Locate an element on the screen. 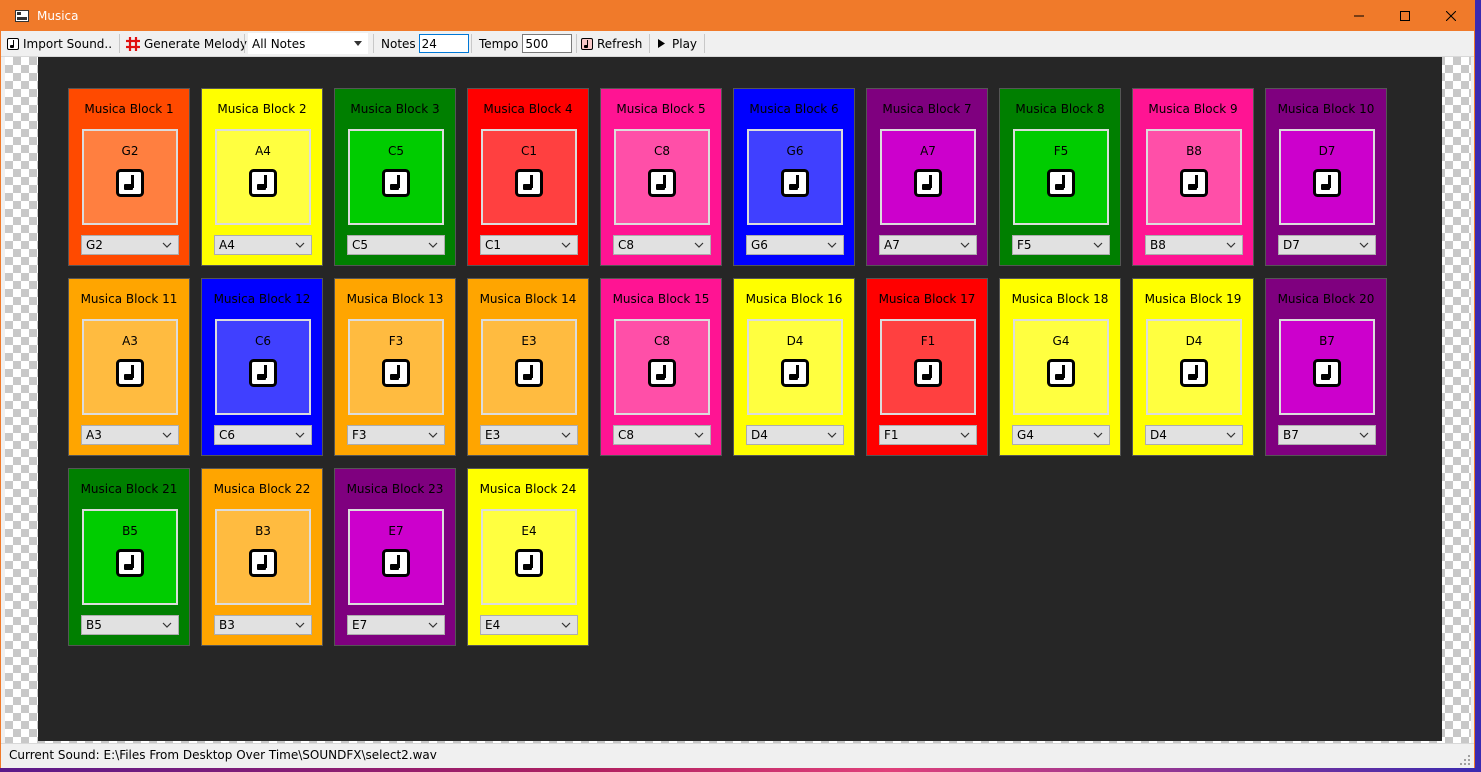 The height and width of the screenshot is (772, 1481). musica-block: Musica Block 20 B7 B7 is located at coordinates (1326, 367).